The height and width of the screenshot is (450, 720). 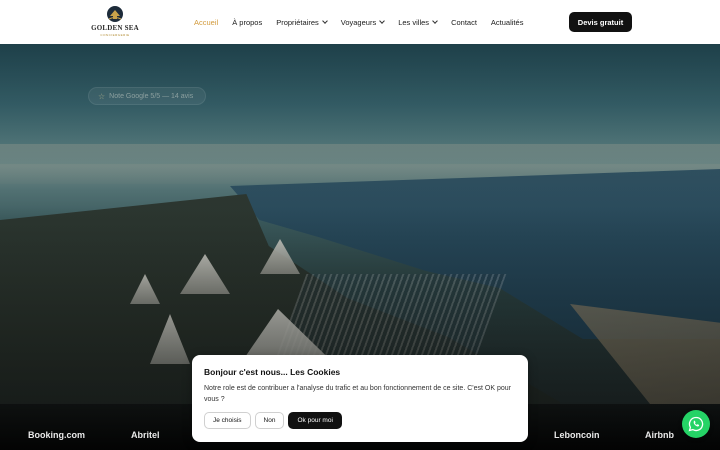 I want to click on logo-brand: GOLDEN SEA, so click(x=115, y=28).